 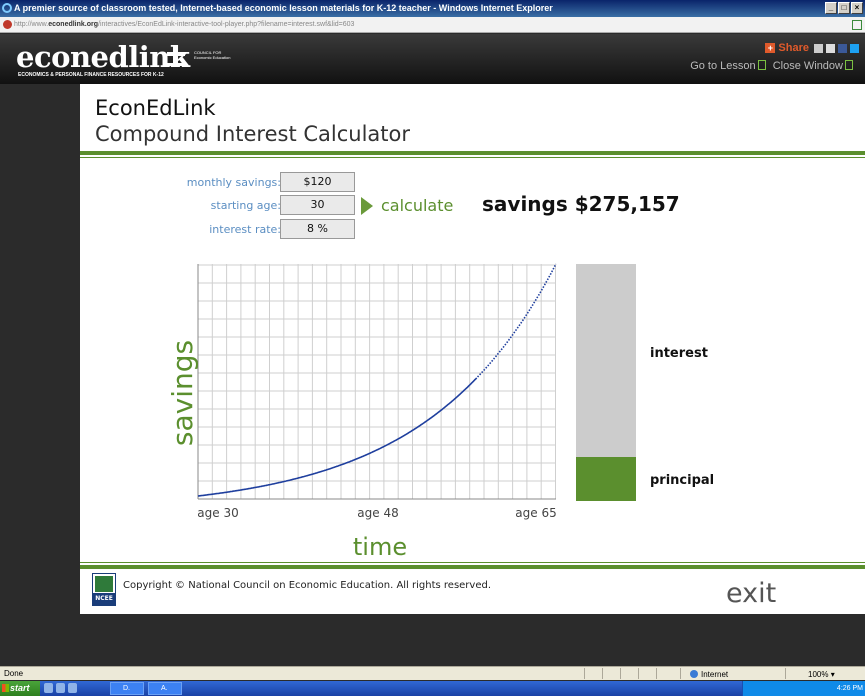 What do you see at coordinates (165, 688) in the screenshot?
I see `taskbar-task: A.` at bounding box center [165, 688].